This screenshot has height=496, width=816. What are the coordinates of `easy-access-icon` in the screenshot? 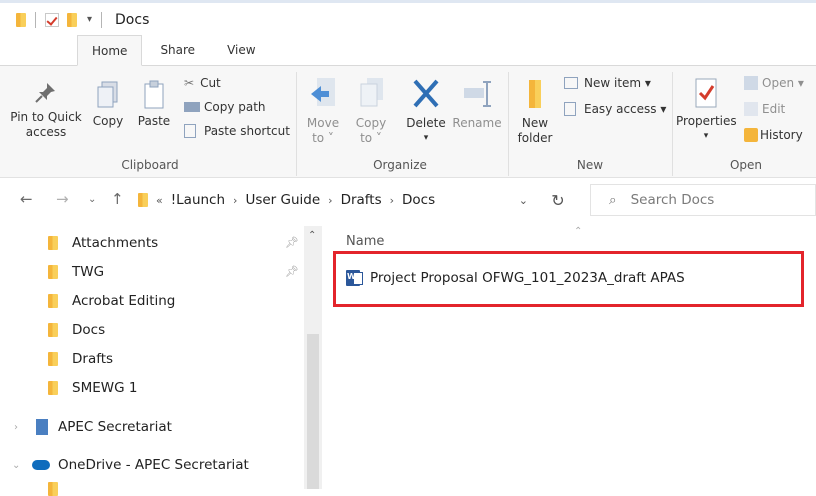 It's located at (570, 109).